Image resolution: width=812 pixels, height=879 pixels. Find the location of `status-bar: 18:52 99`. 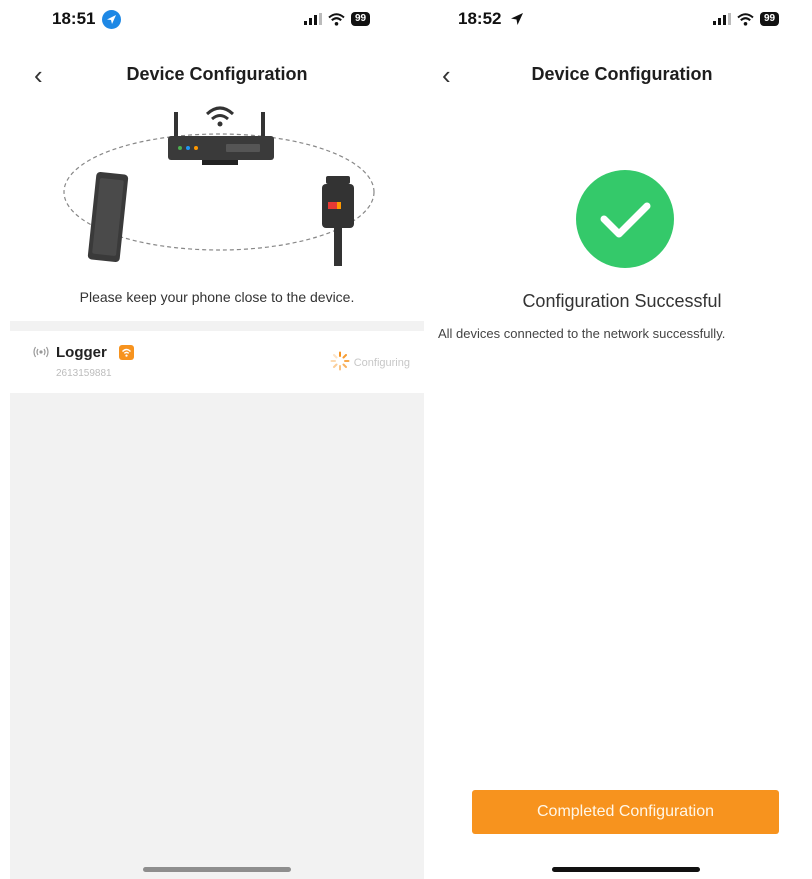

status-bar: 18:52 99 is located at coordinates (622, 20).